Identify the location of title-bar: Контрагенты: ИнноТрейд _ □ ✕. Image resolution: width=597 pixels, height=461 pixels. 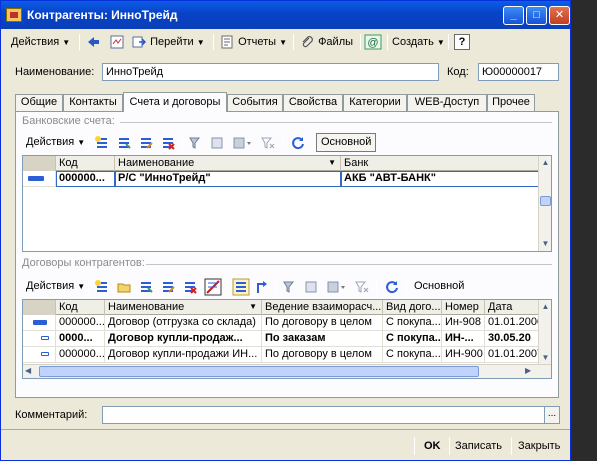
(285, 15).